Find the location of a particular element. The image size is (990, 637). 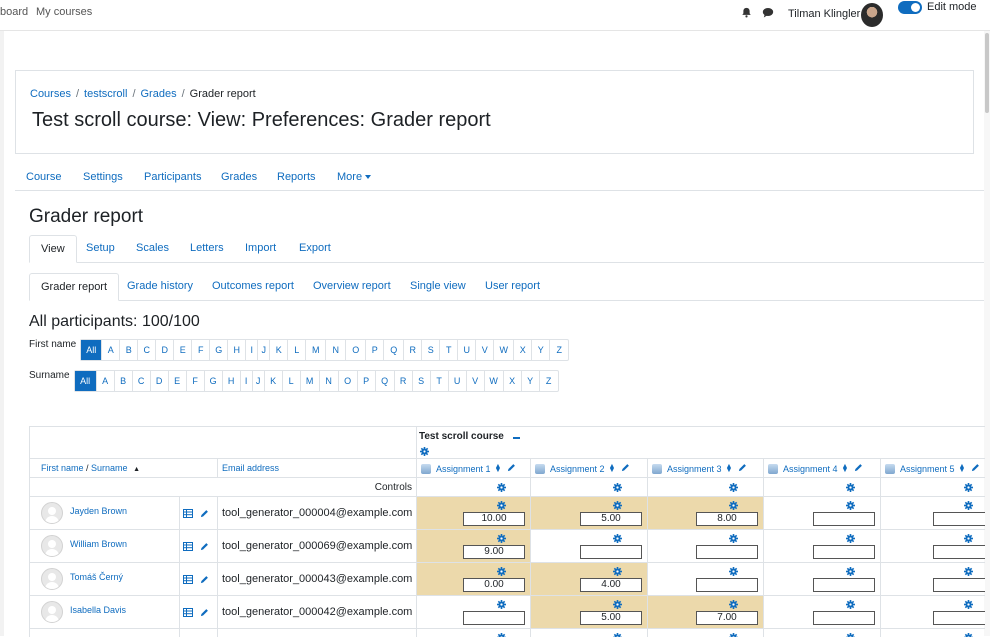

tab-single-view: Single view is located at coordinates (438, 286).